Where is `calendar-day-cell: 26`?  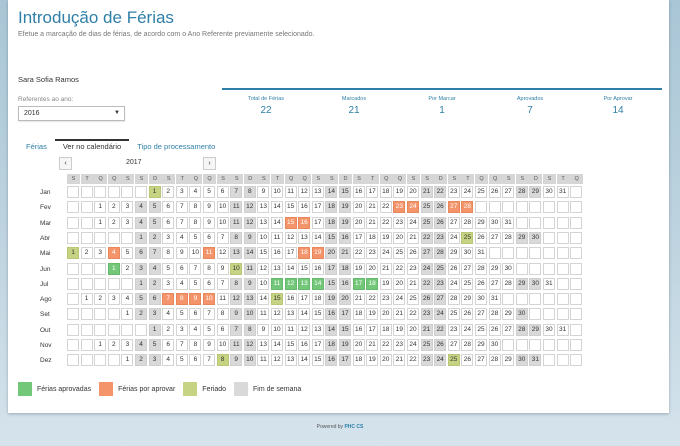
calendar-day-cell: 26 is located at coordinates (440, 222).